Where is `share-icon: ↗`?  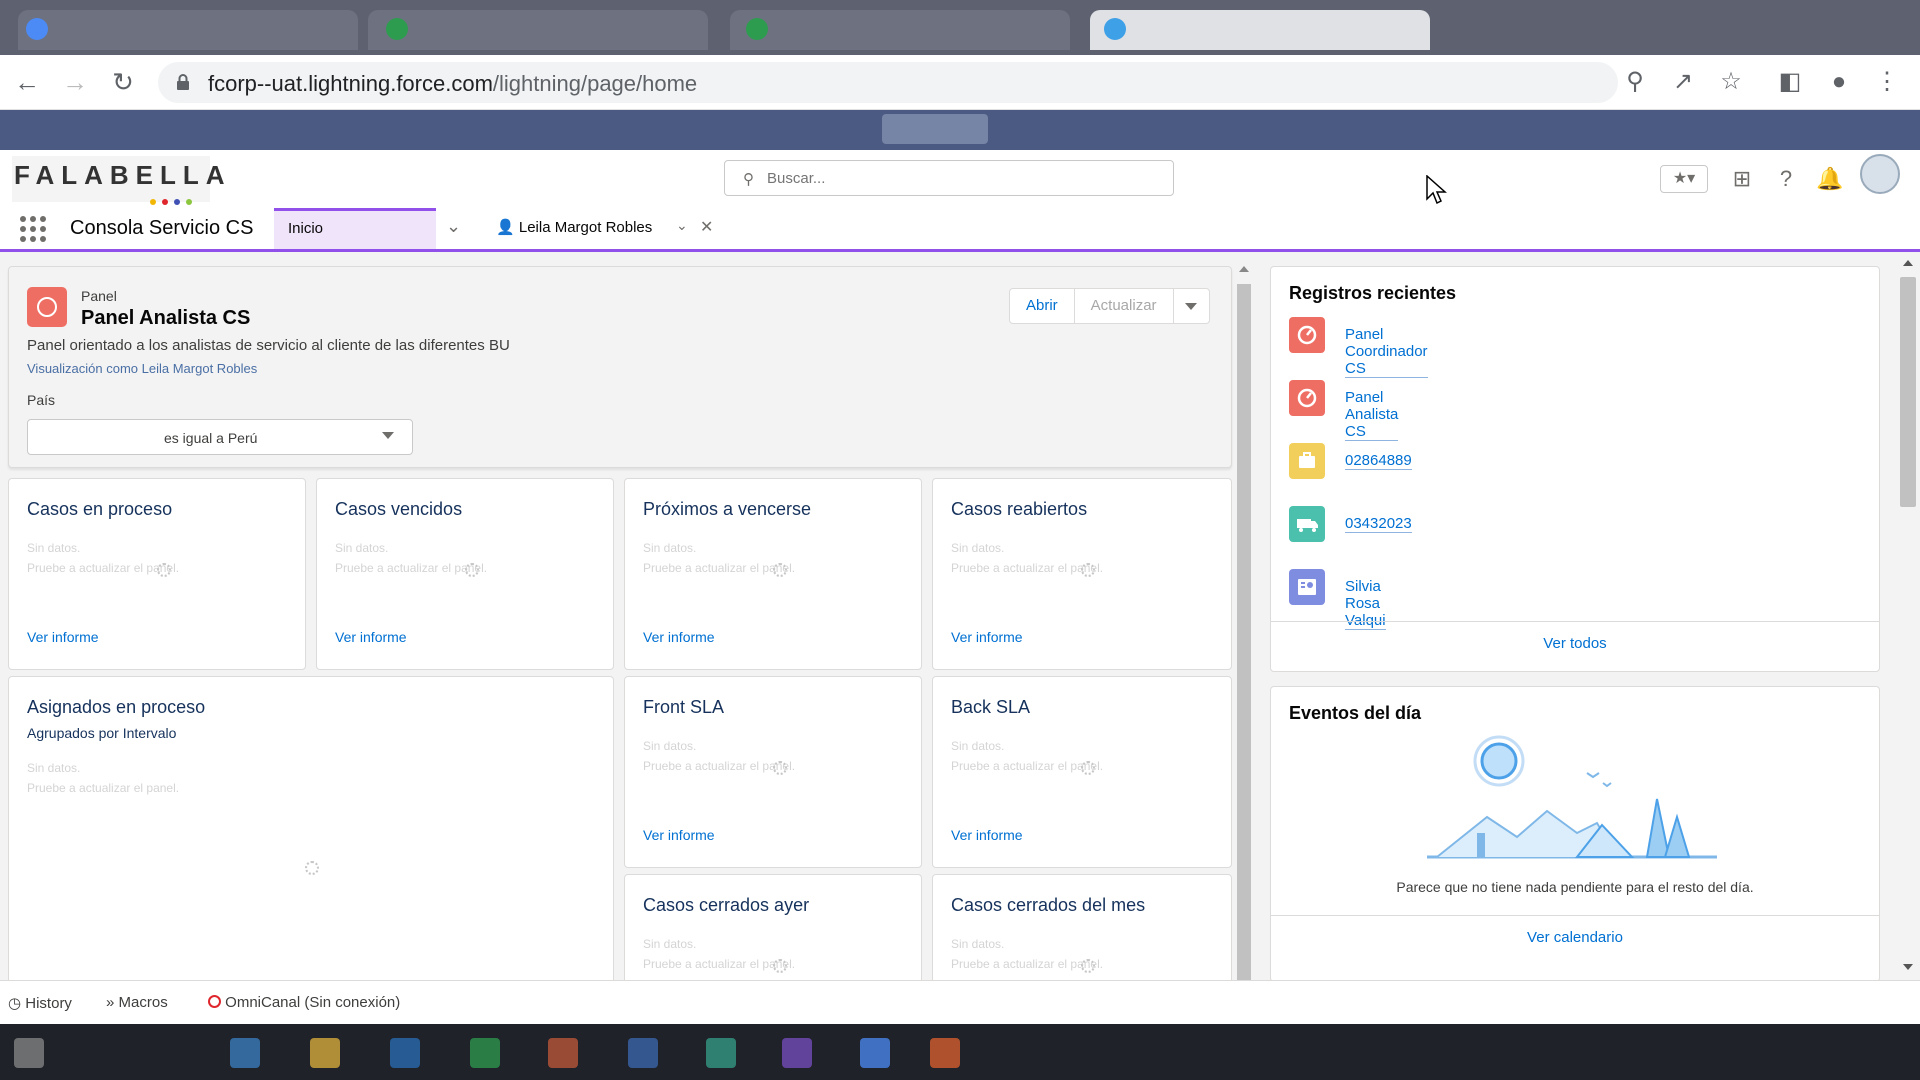
share-icon: ↗ is located at coordinates (1683, 82).